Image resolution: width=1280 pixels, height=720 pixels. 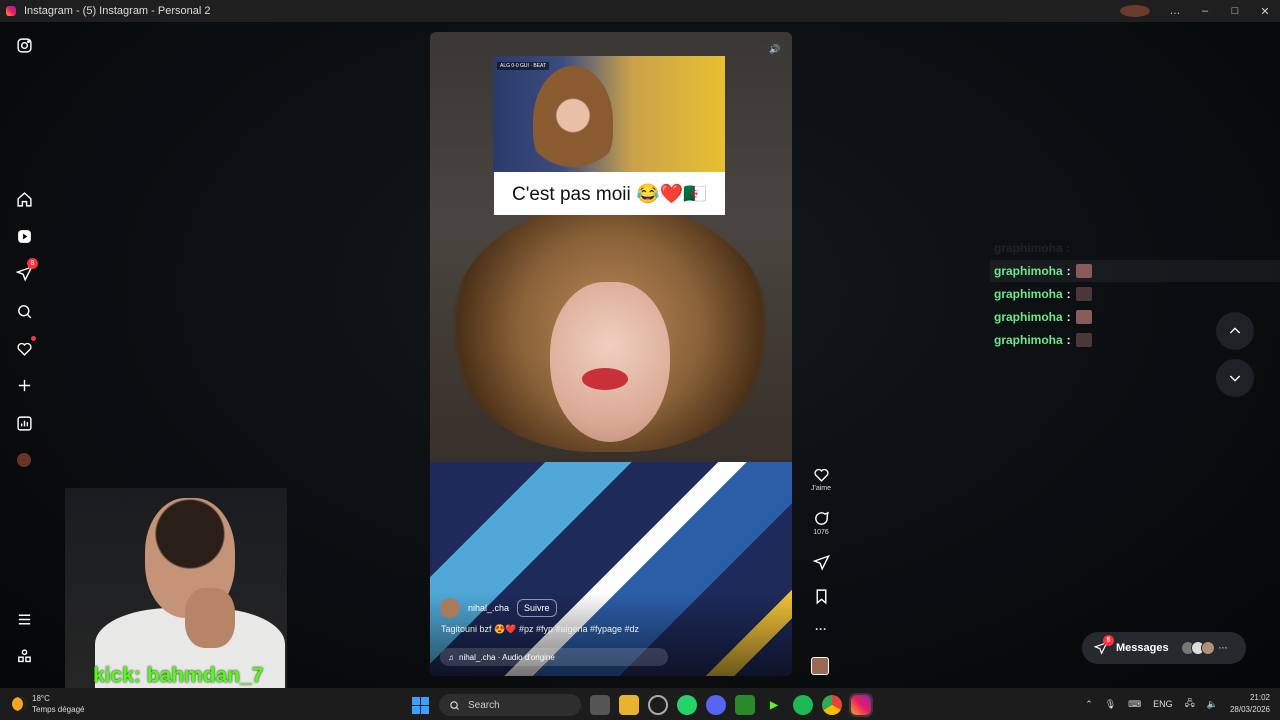 What do you see at coordinates (1032, 248) in the screenshot?
I see `chat-faded-row: graphimoha :` at bounding box center [1032, 248].